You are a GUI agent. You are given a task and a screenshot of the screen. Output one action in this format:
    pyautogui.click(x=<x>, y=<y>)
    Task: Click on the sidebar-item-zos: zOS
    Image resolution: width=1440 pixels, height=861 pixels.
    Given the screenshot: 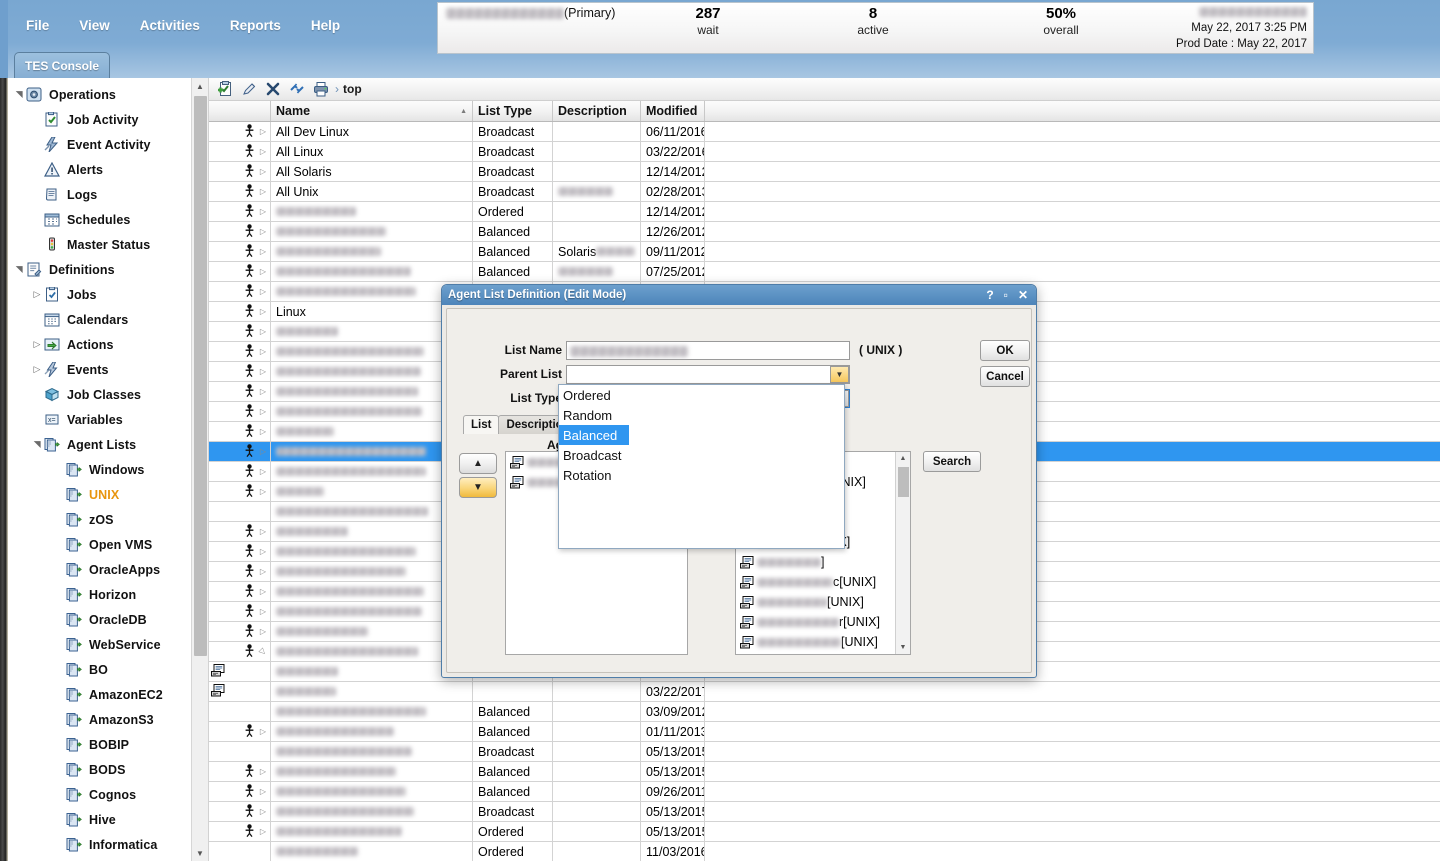 What is the action you would take?
    pyautogui.click(x=108, y=519)
    